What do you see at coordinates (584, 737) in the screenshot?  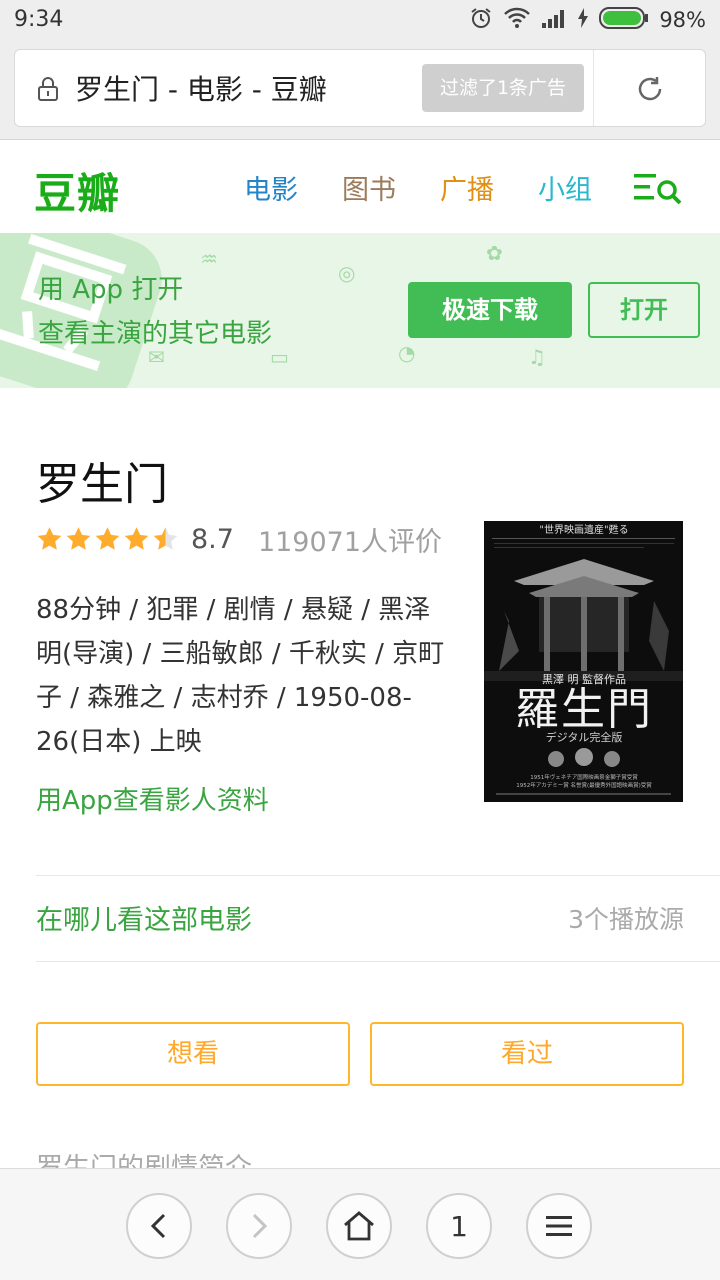 I see `poster-subtitle: デジタル完全版` at bounding box center [584, 737].